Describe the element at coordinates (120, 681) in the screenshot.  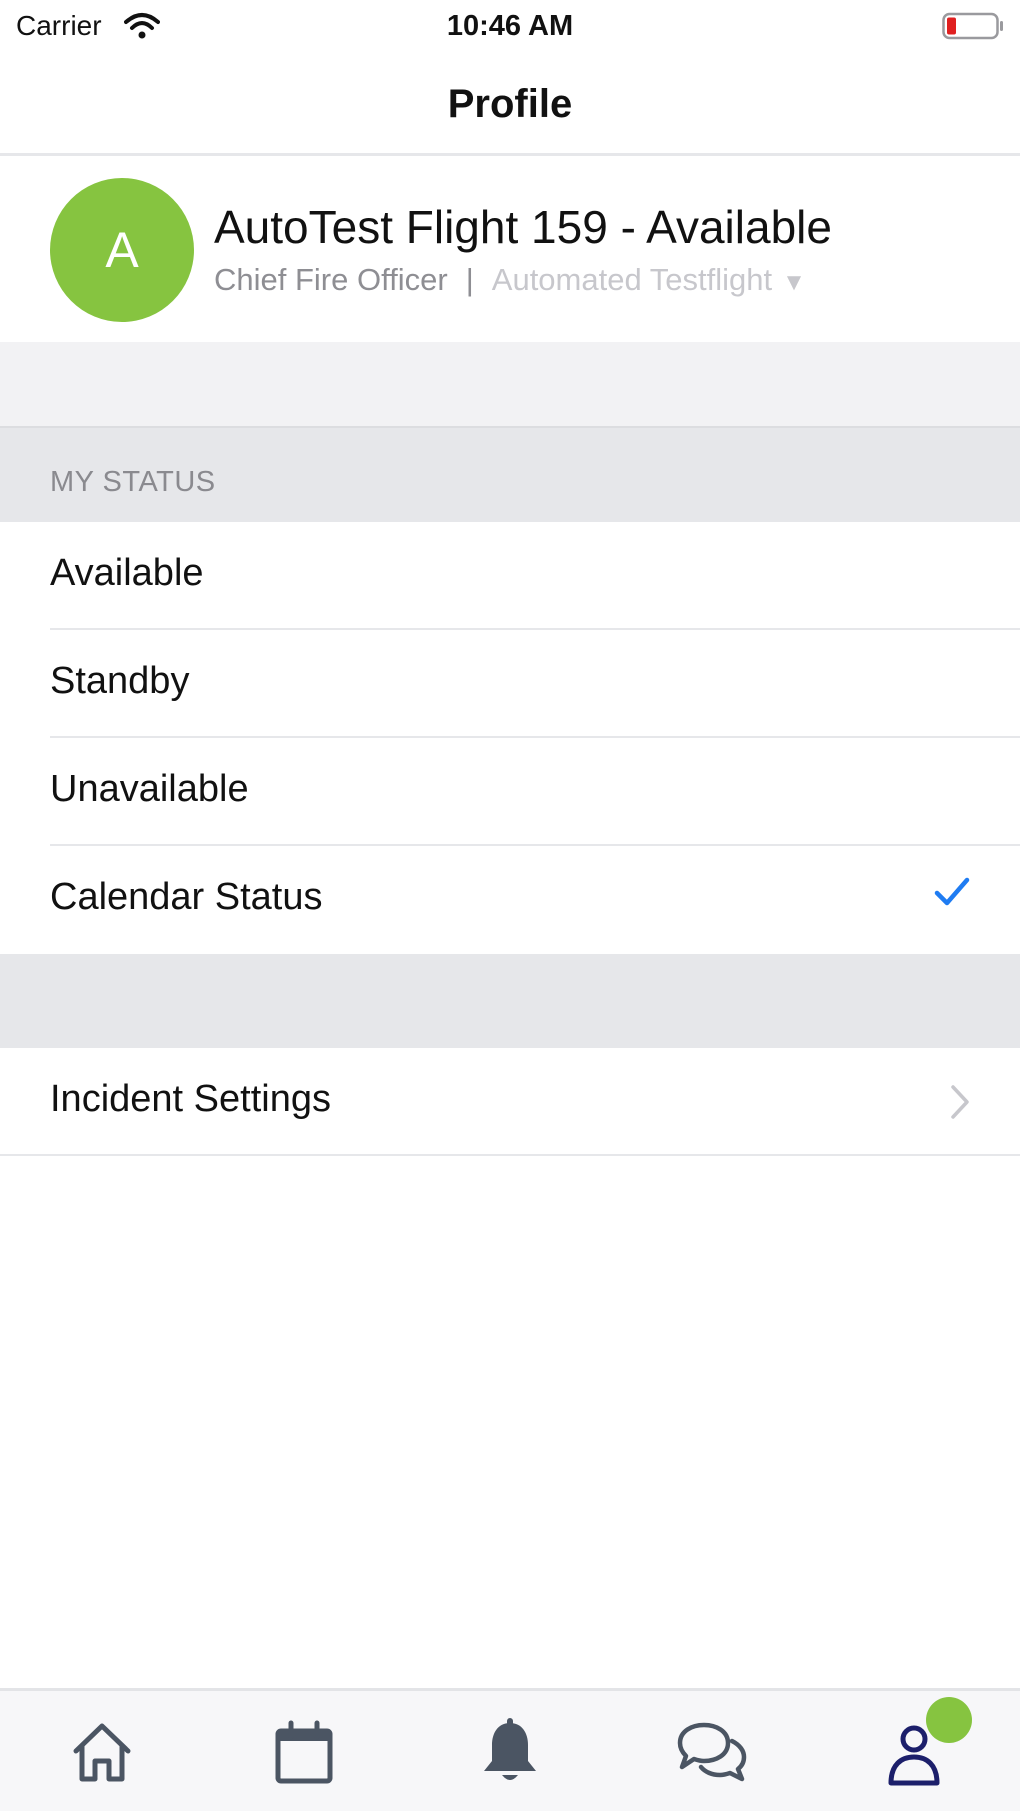
I see `status-option-label: Standby` at that location.